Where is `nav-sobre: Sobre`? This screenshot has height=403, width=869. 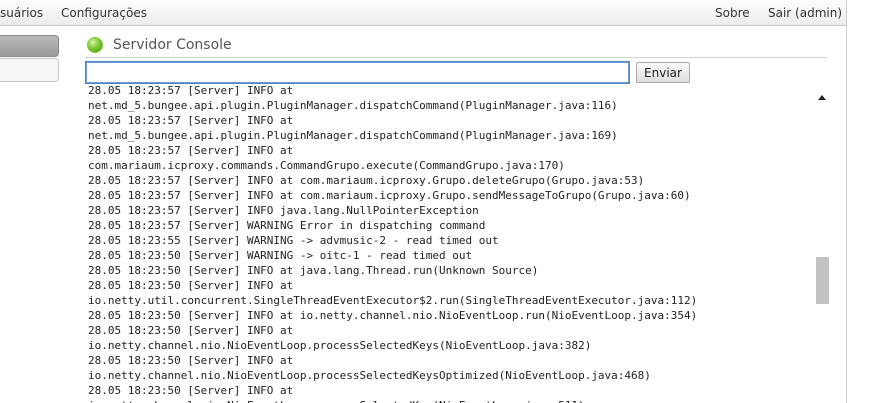
nav-sobre: Sobre is located at coordinates (732, 13).